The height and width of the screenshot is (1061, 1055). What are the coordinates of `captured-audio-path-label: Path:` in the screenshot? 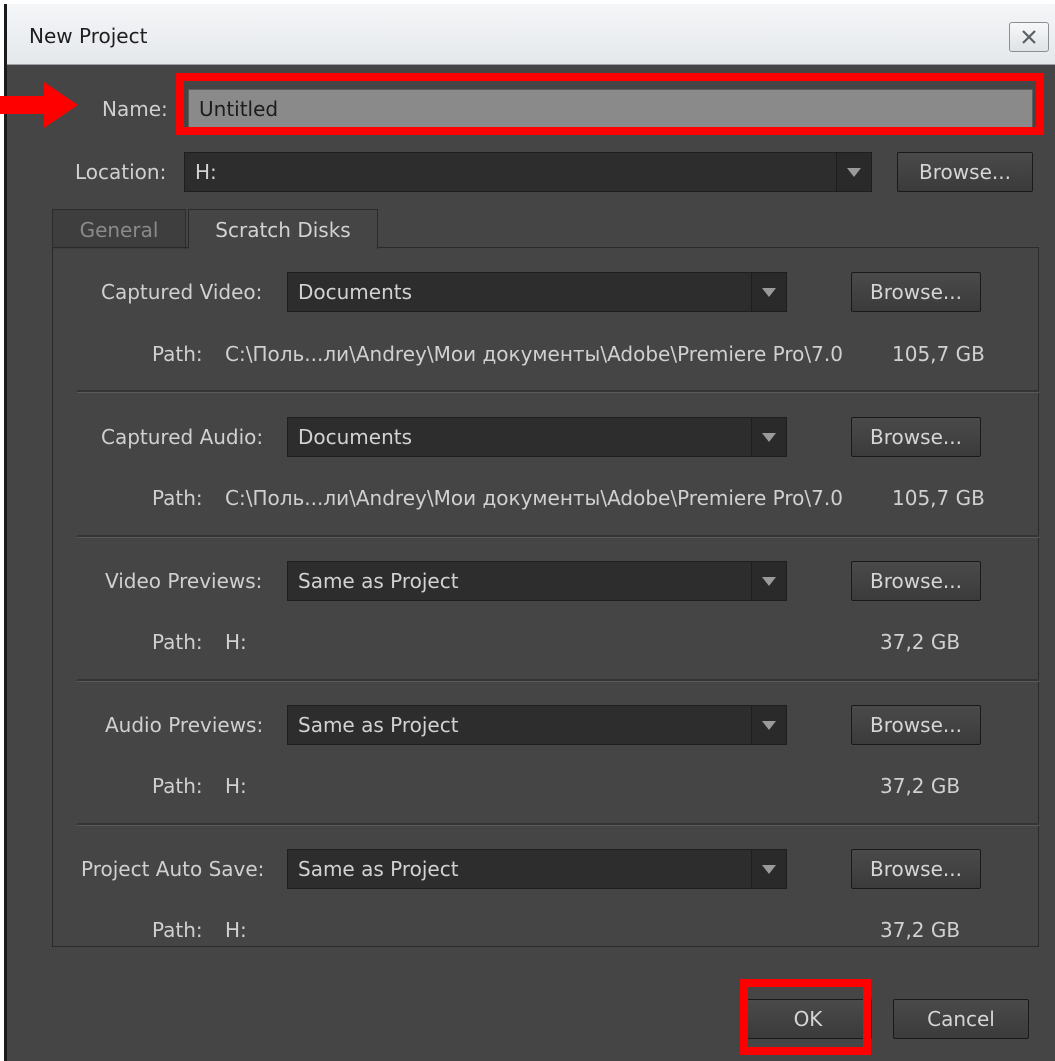 It's located at (177, 498).